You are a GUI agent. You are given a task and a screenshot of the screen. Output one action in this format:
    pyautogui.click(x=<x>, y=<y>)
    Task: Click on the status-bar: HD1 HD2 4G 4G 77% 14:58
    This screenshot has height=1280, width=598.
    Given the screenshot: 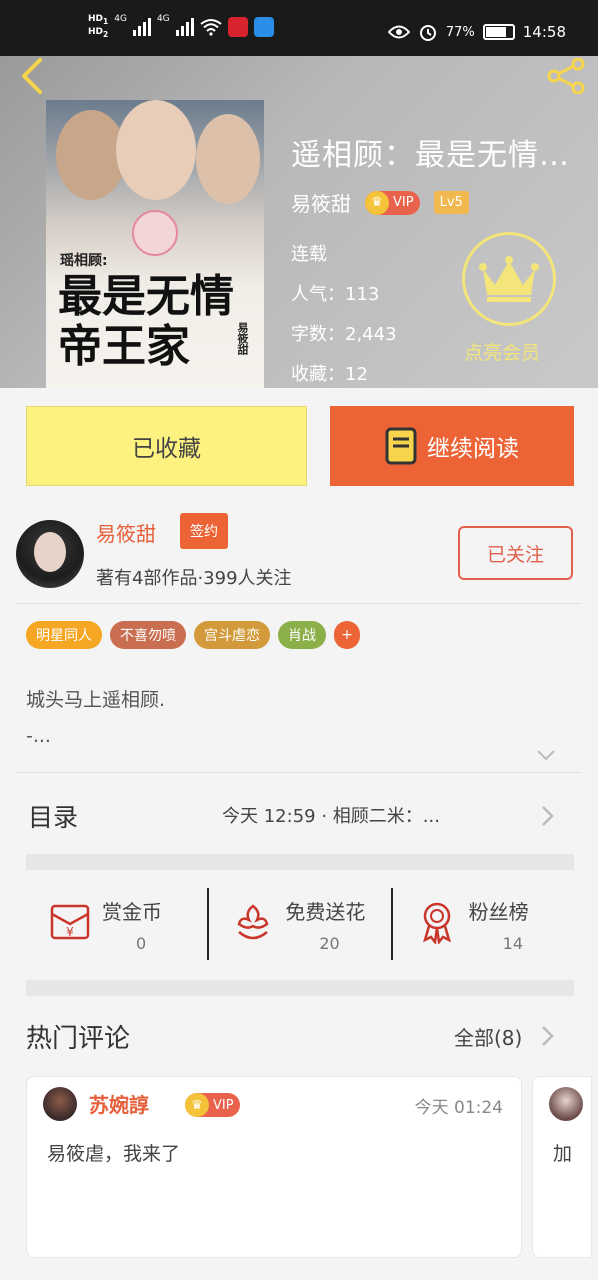 What is the action you would take?
    pyautogui.click(x=299, y=28)
    